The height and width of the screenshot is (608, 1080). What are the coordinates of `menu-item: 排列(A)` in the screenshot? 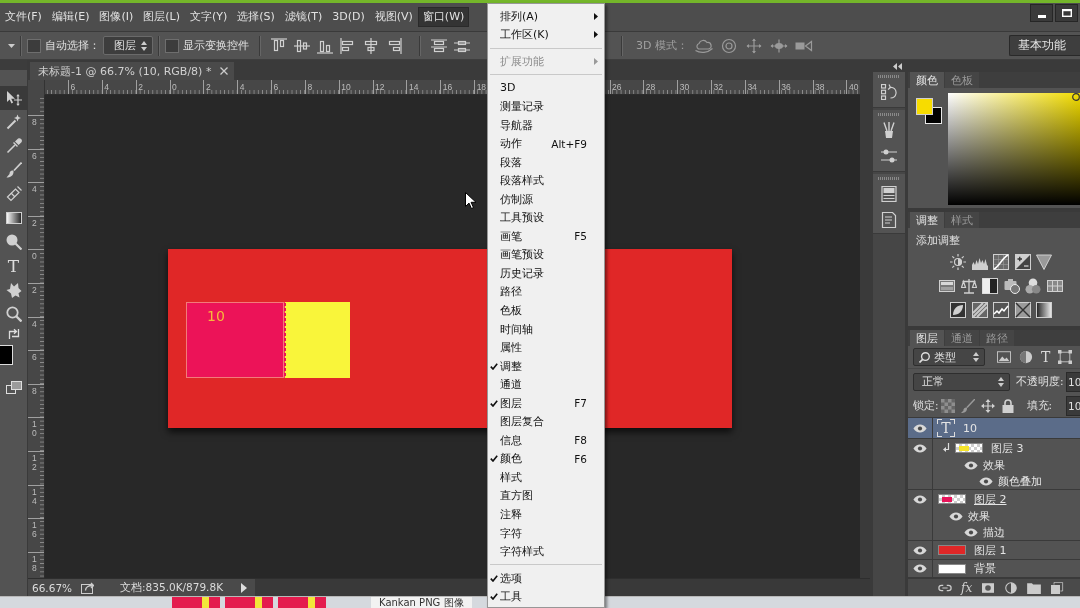 It's located at (546, 16).